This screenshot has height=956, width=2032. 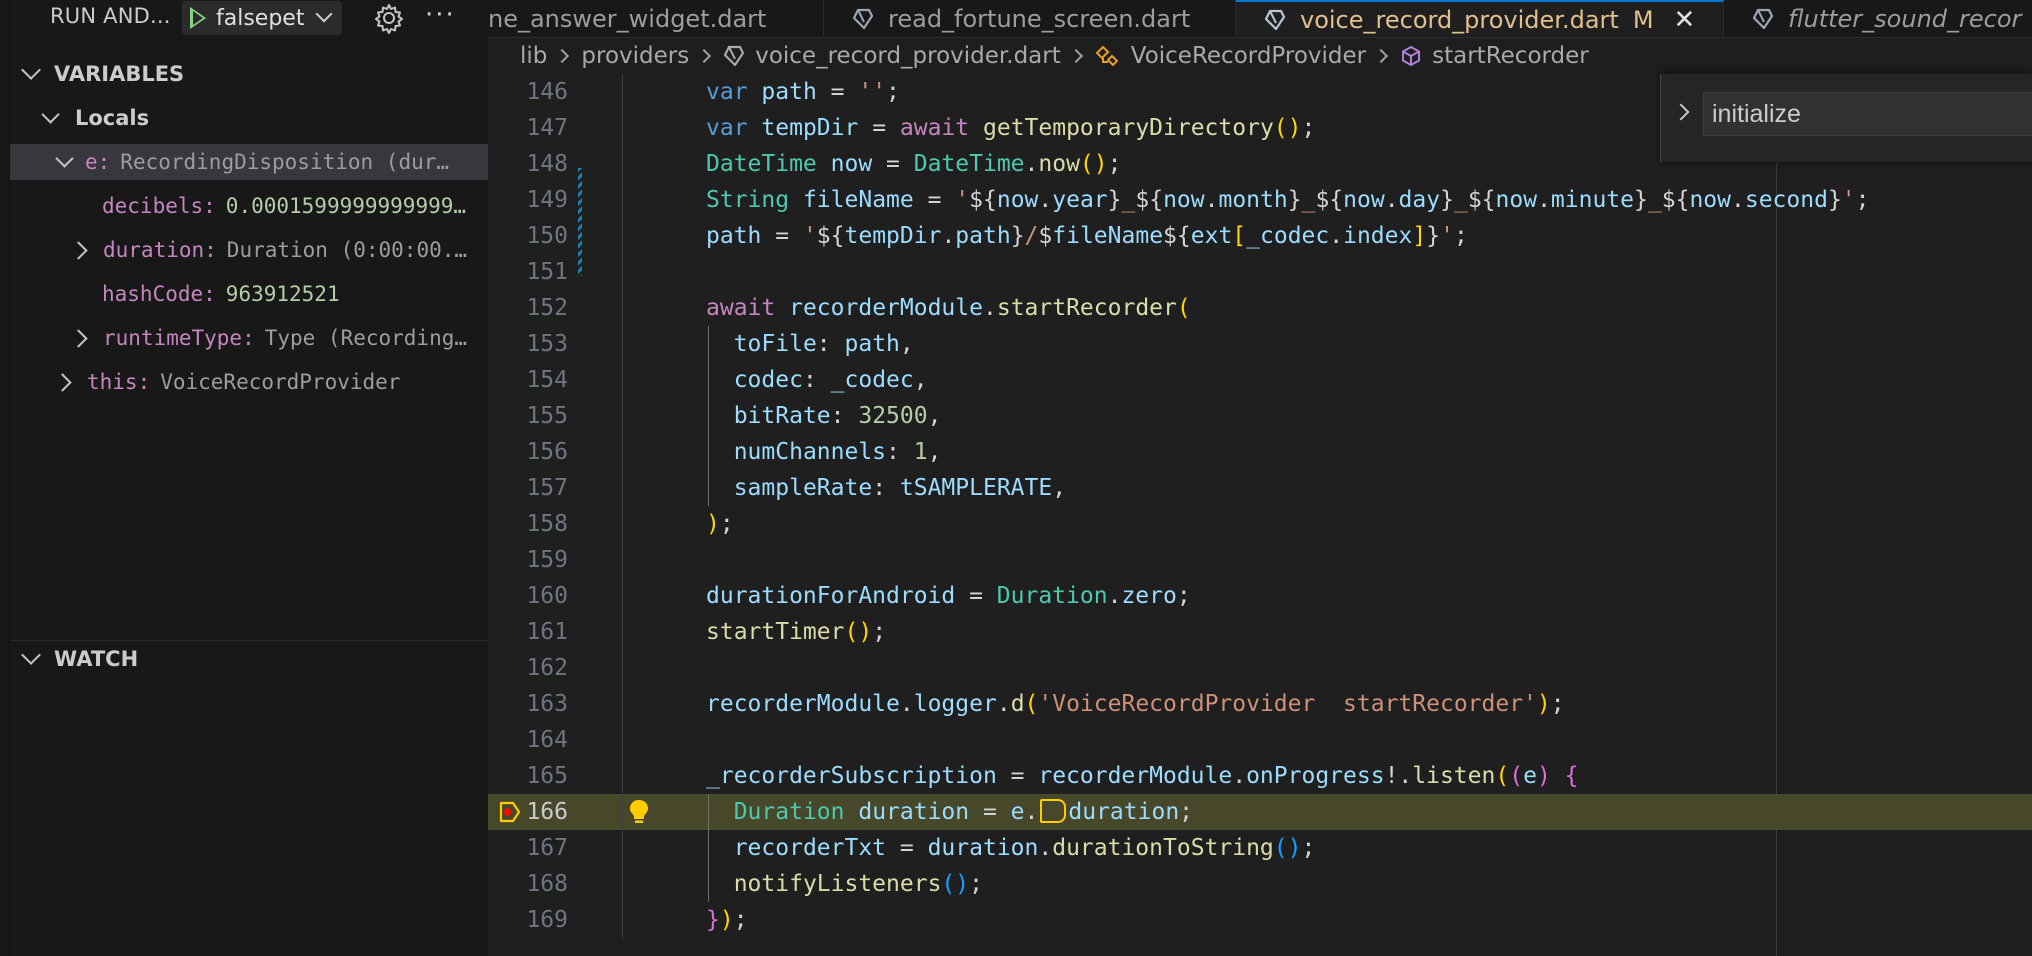 What do you see at coordinates (727, 920) in the screenshot?
I see `code-text: });` at bounding box center [727, 920].